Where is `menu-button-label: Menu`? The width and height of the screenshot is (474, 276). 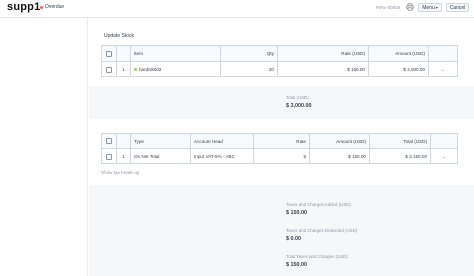 menu-button-label: Menu is located at coordinates (428, 7).